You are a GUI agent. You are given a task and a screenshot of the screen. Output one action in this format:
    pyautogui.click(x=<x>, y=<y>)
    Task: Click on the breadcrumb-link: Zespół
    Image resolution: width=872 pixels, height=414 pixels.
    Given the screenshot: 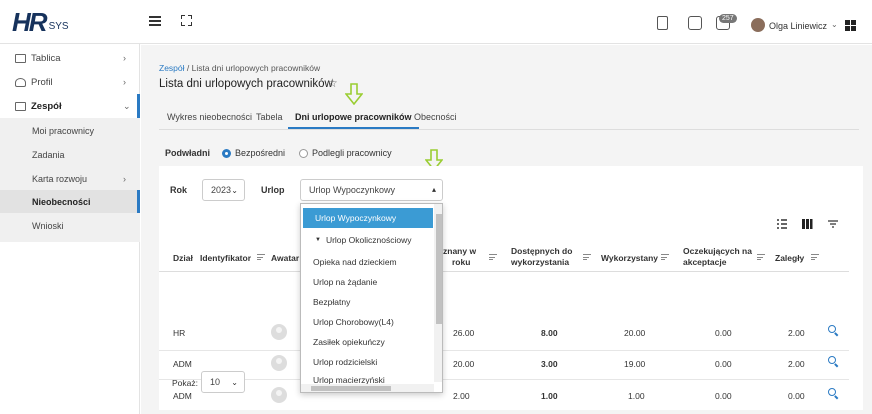 What is the action you would take?
    pyautogui.click(x=172, y=68)
    